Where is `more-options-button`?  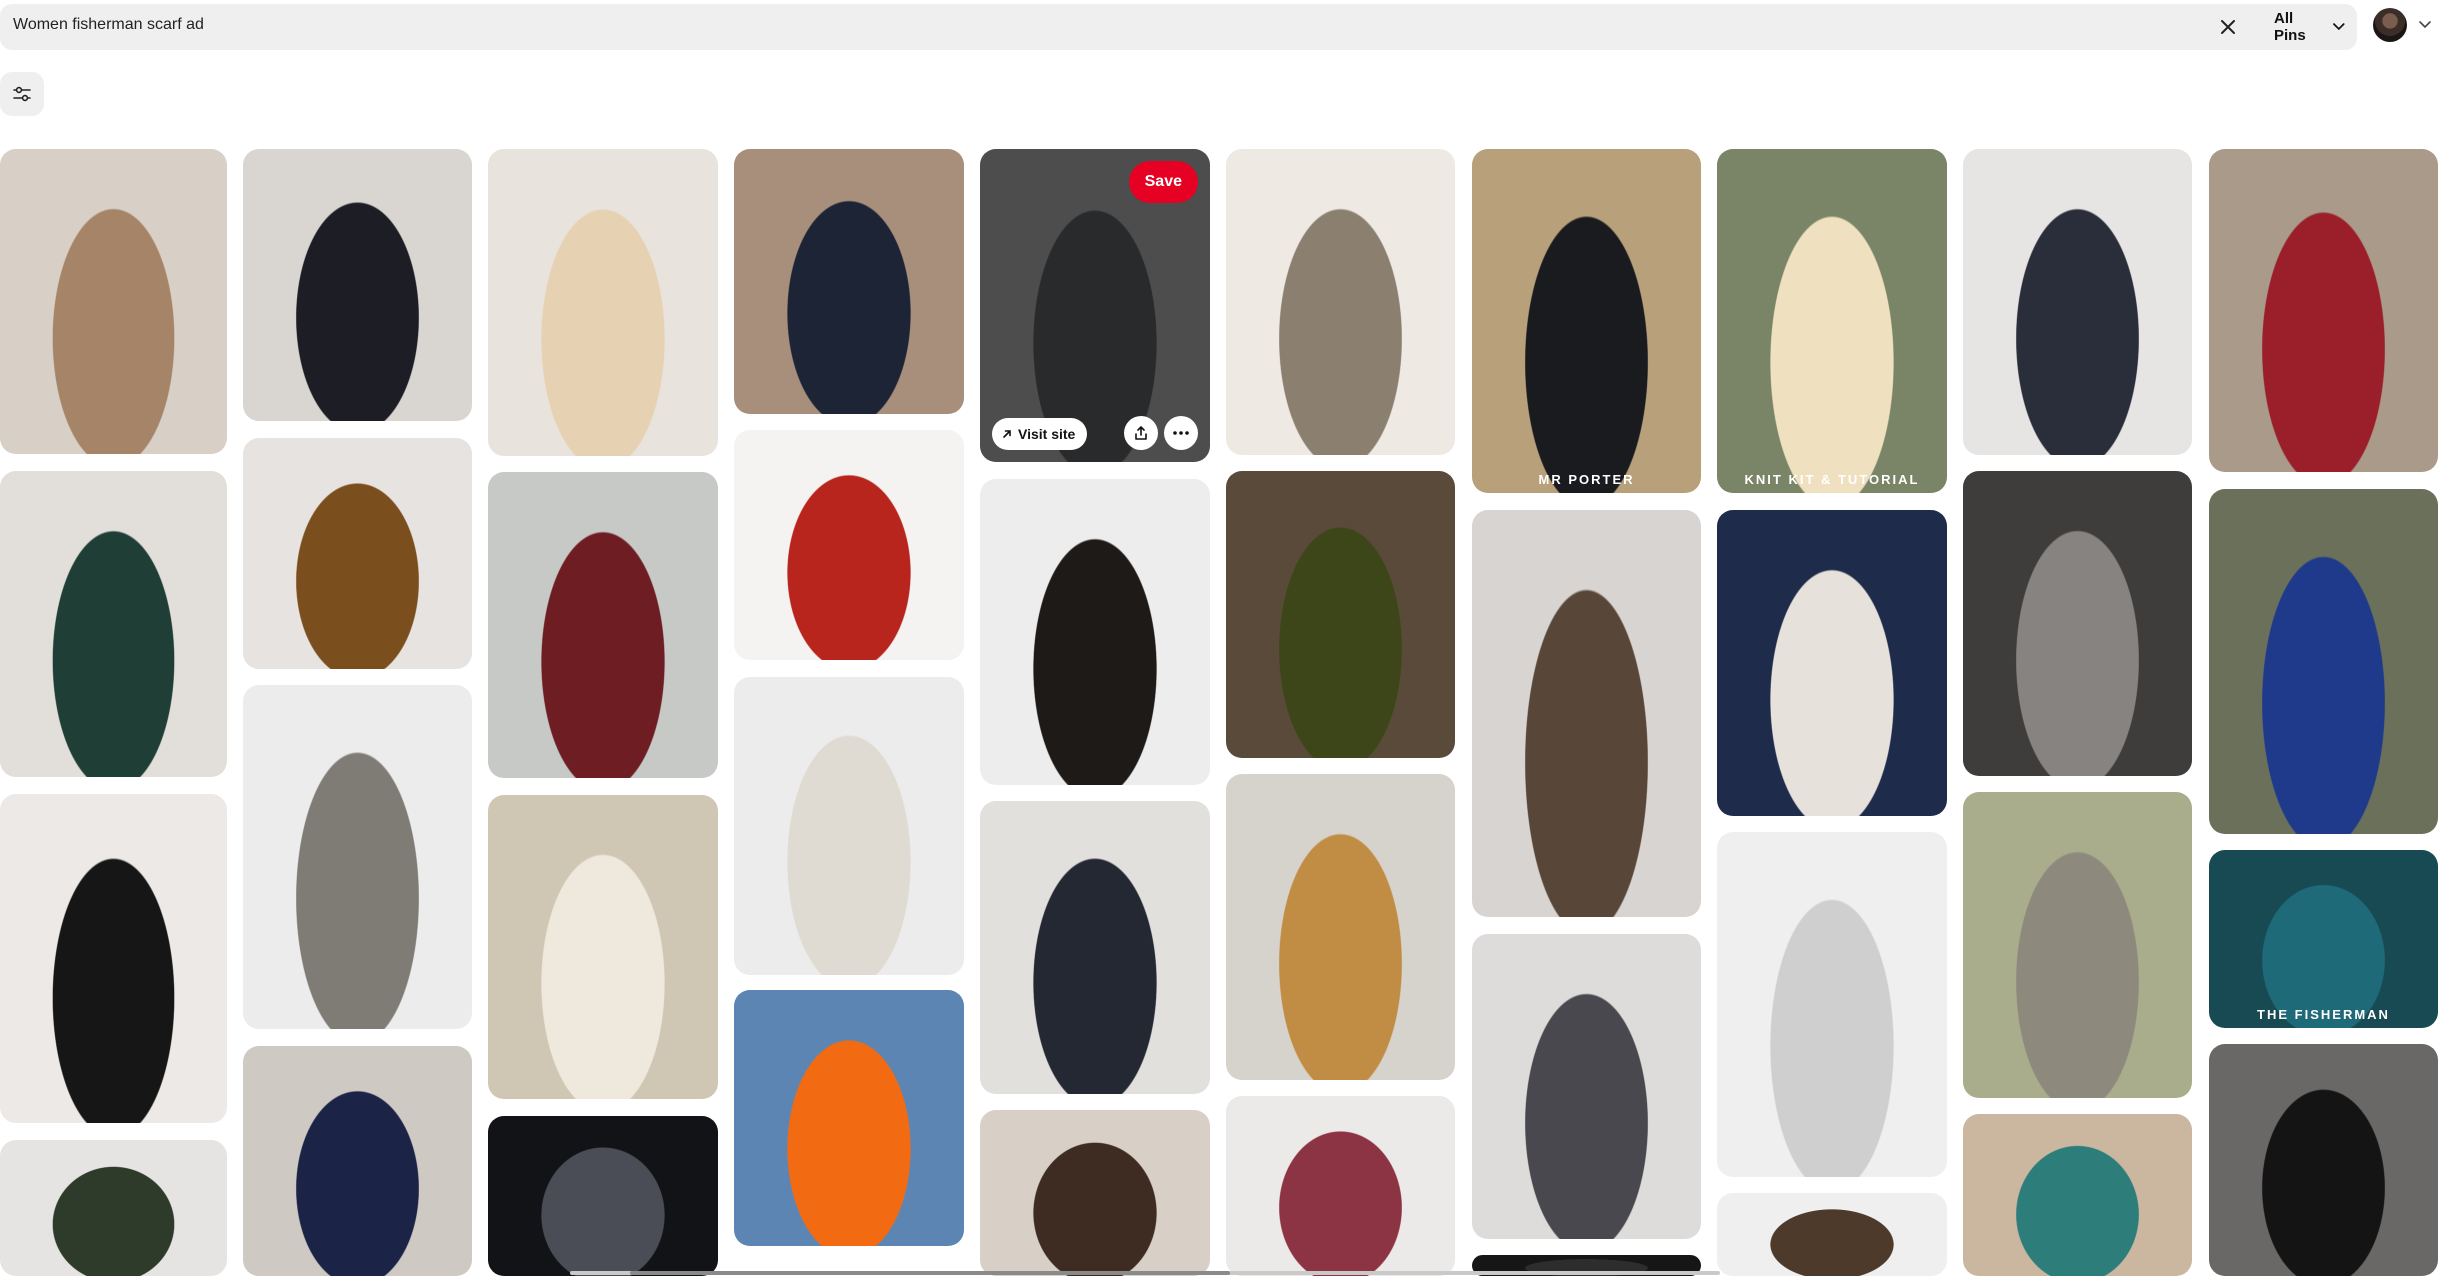 more-options-button is located at coordinates (1181, 433).